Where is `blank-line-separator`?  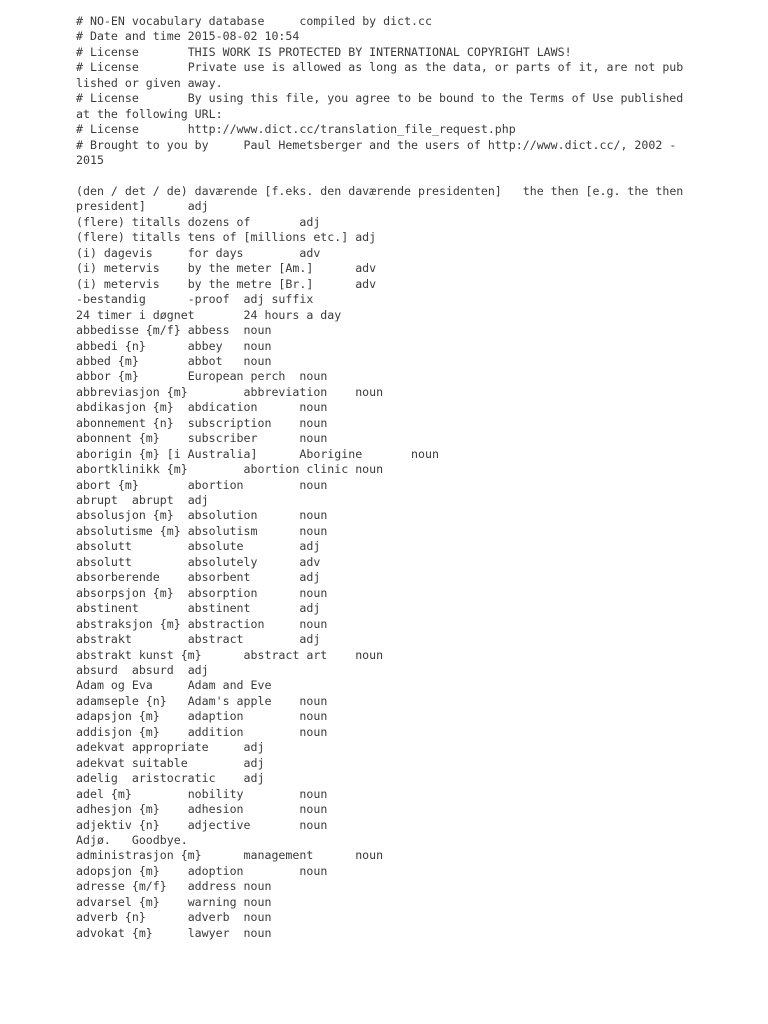
blank-line-separator is located at coordinates (383, 176).